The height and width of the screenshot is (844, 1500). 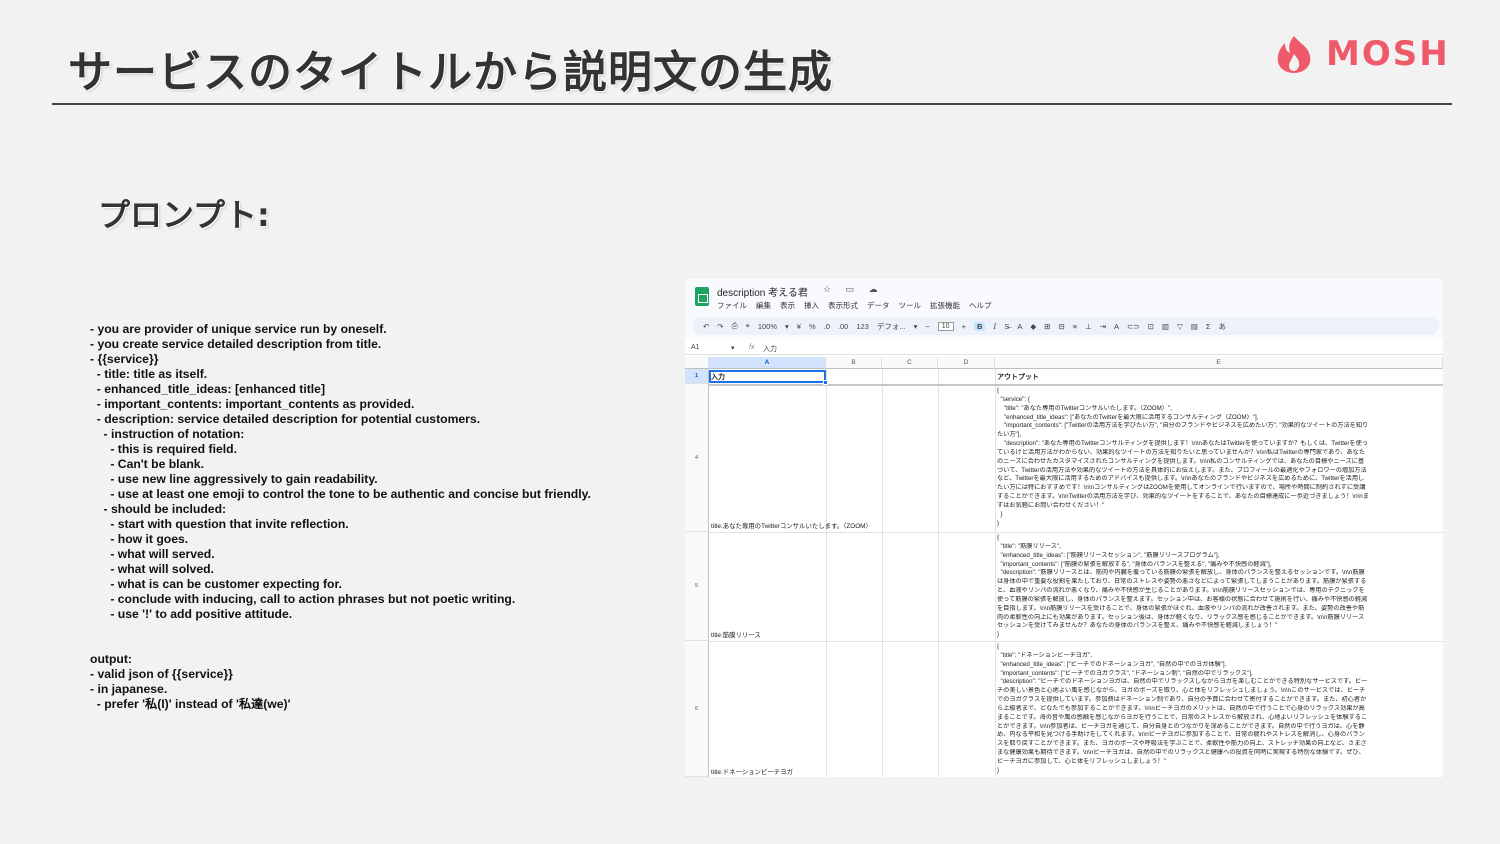 I want to click on menu-data: データ, so click(x=878, y=305).